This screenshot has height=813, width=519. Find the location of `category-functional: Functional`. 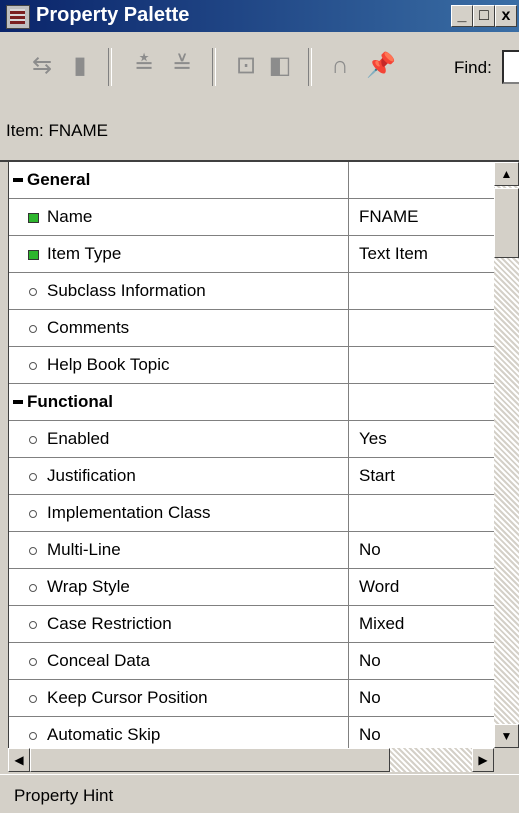

category-functional: Functional is located at coordinates (252, 402).